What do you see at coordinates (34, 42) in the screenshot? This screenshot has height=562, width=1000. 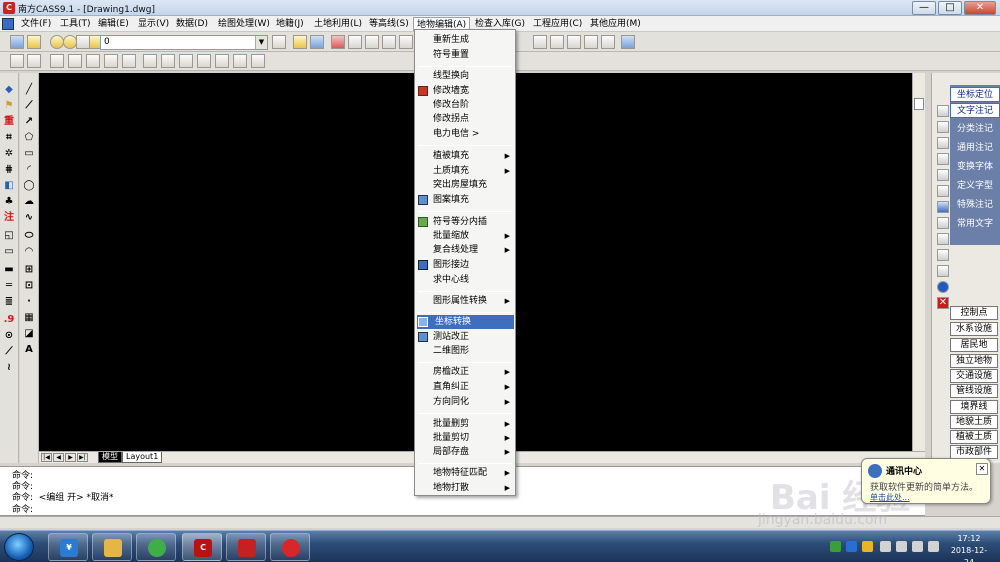 I see `layer-state-icon` at bounding box center [34, 42].